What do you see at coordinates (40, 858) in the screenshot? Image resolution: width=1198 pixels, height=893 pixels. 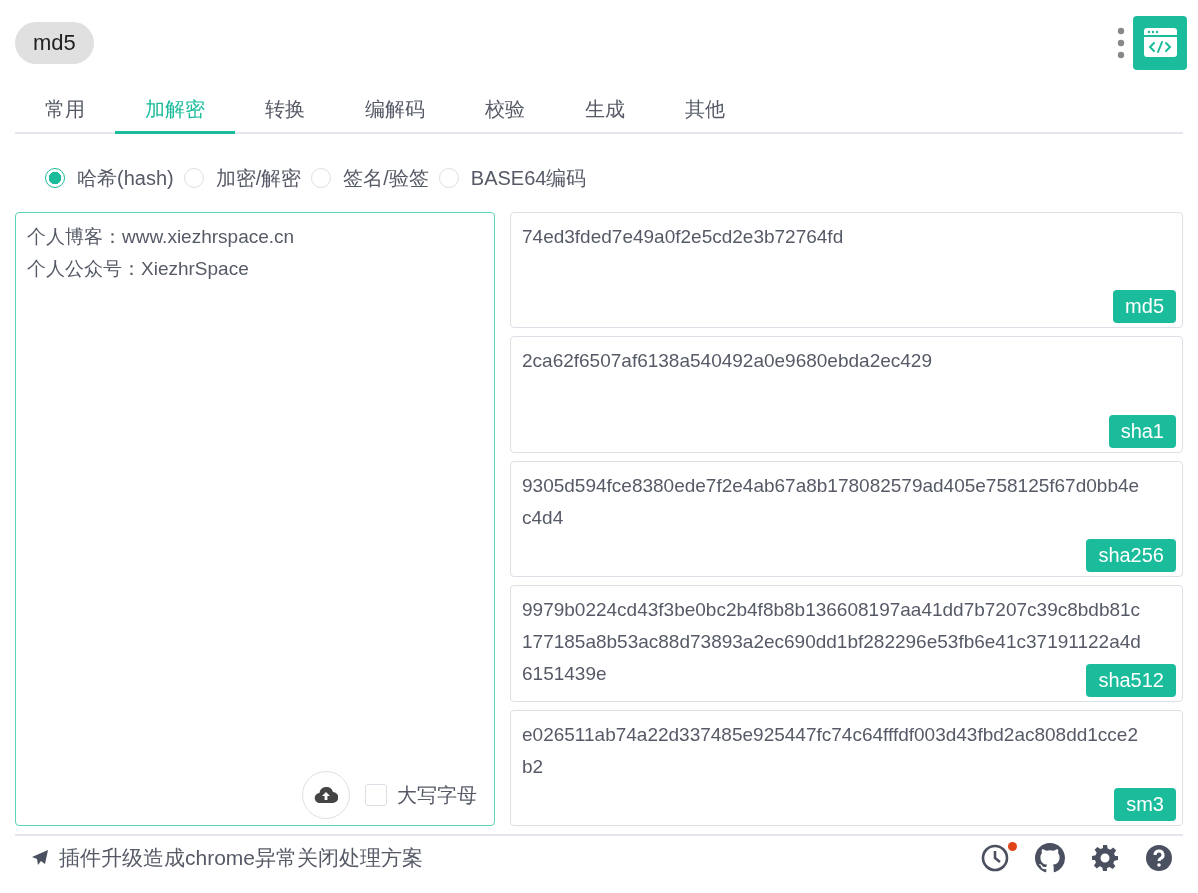 I see `paper-plane-icon` at bounding box center [40, 858].